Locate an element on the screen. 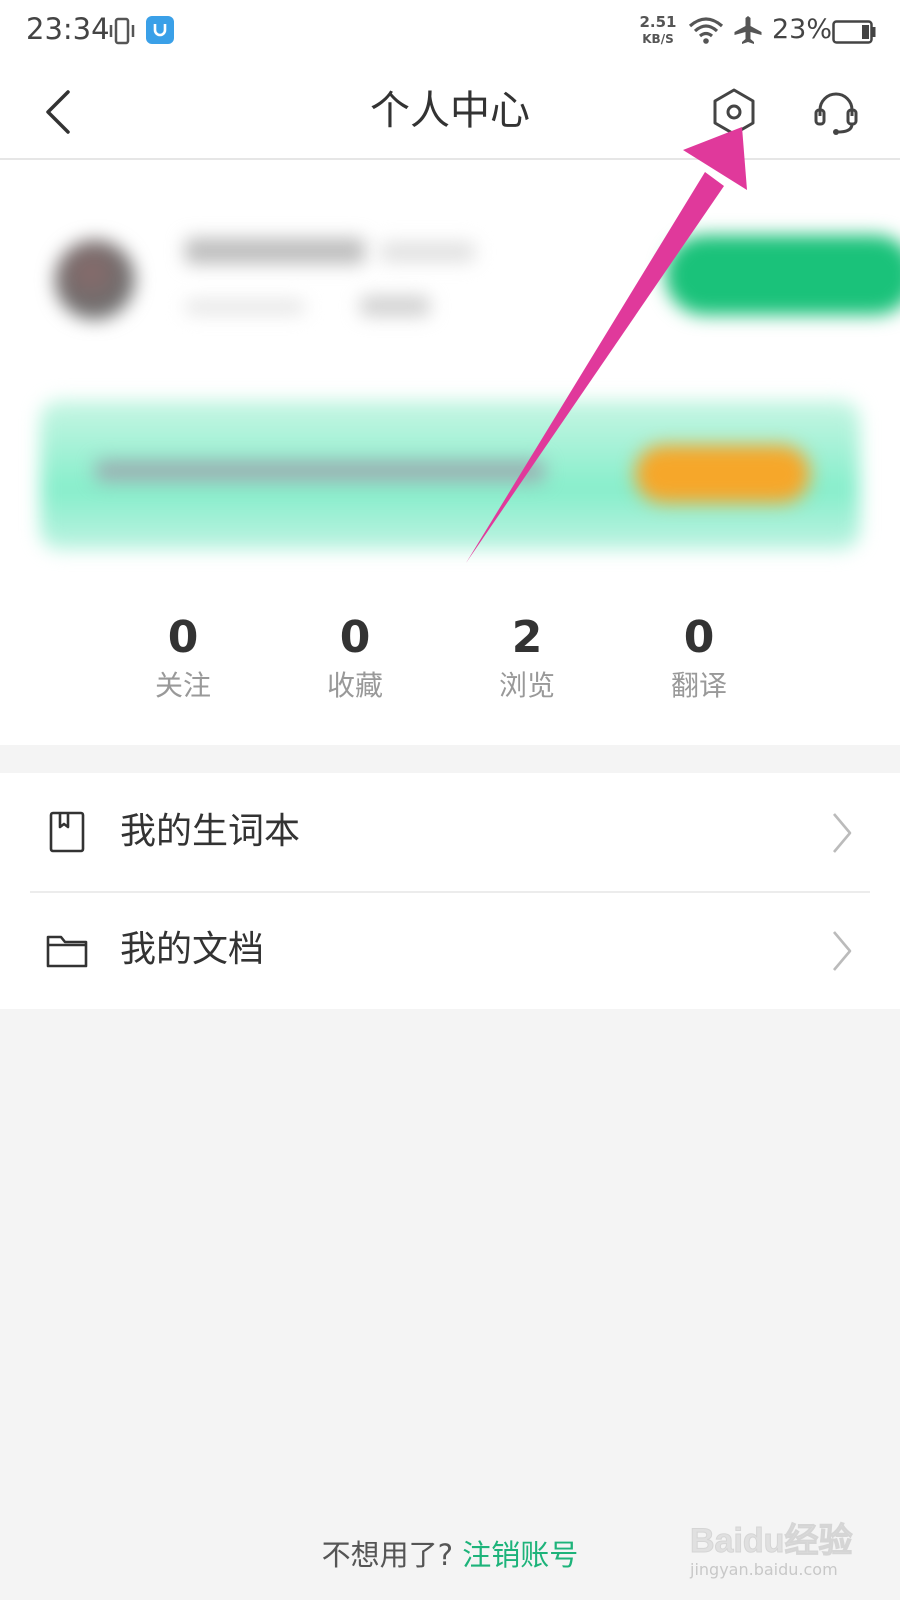  page-title: 个人中心 is located at coordinates (450, 111).